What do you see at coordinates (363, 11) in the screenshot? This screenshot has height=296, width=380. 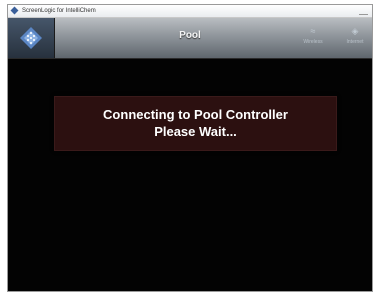 I see `minimize-button` at bounding box center [363, 11].